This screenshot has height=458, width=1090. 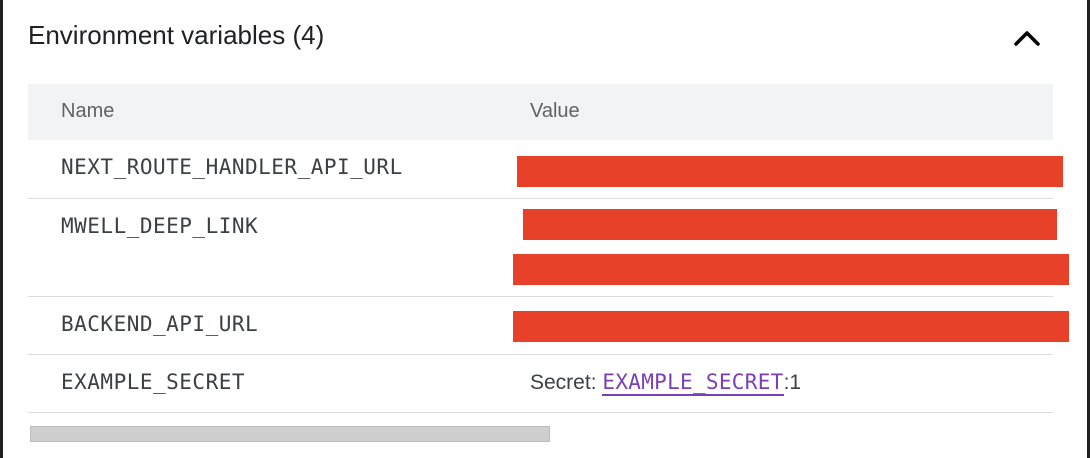 What do you see at coordinates (563, 382) in the screenshot?
I see `secret-prefix: Secret:` at bounding box center [563, 382].